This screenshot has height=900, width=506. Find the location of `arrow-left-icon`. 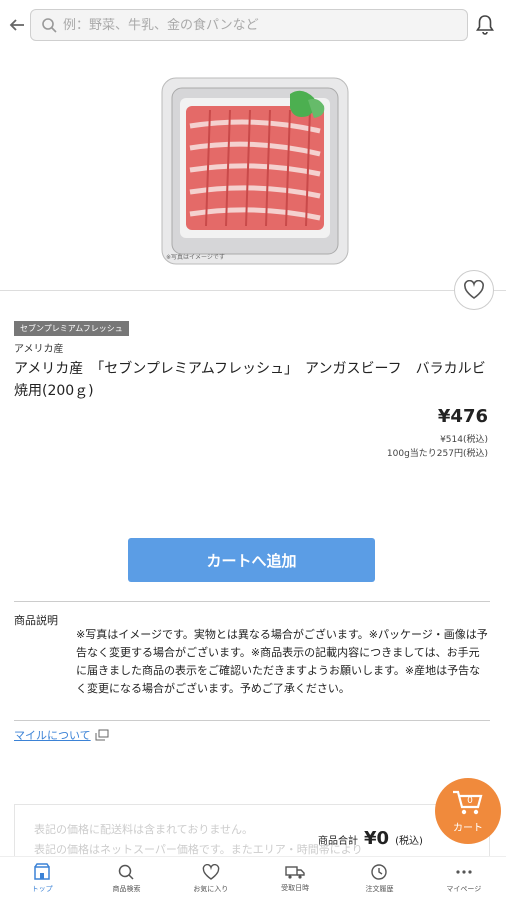

arrow-left-icon is located at coordinates (16, 25).